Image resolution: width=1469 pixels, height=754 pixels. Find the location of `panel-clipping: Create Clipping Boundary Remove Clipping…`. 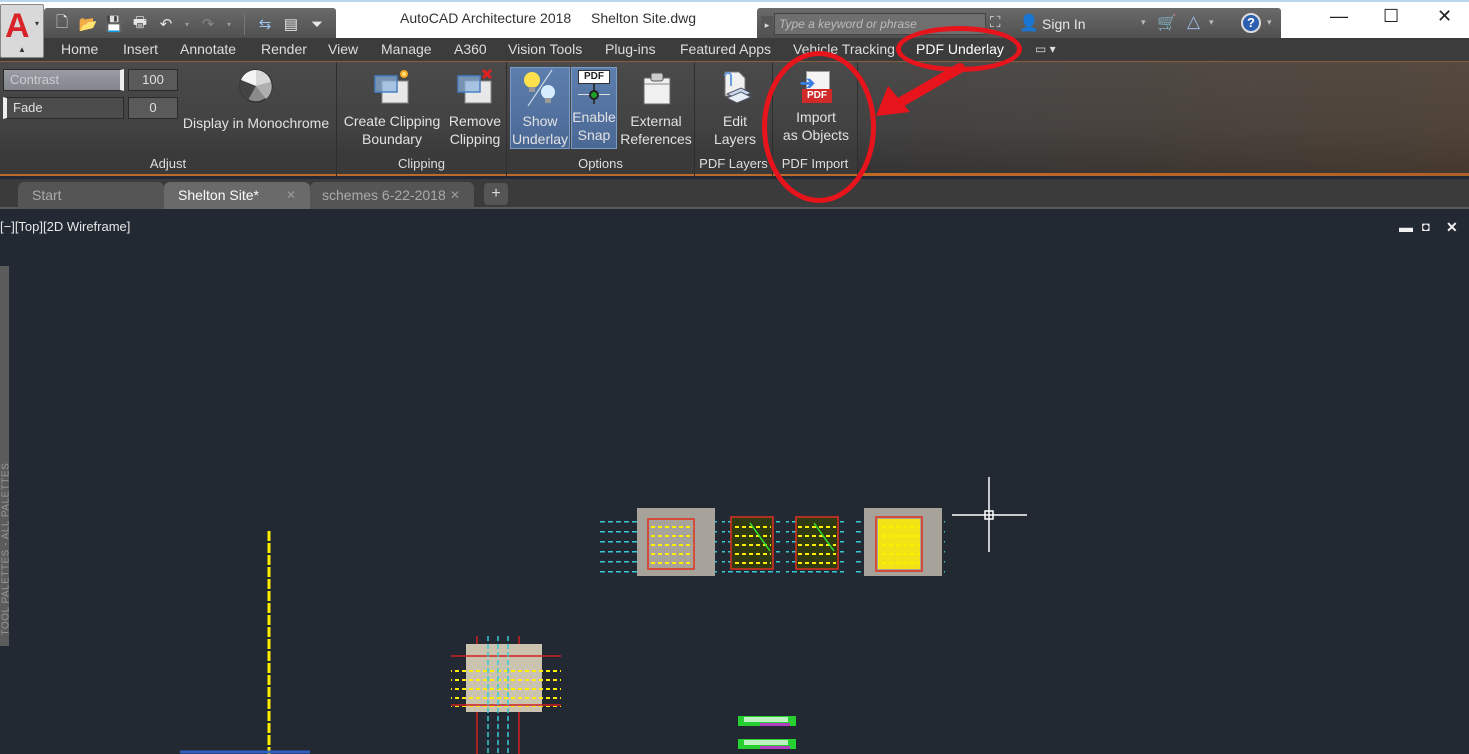

panel-clipping: Create Clipping Boundary Remove Clipping… is located at coordinates (422, 119).